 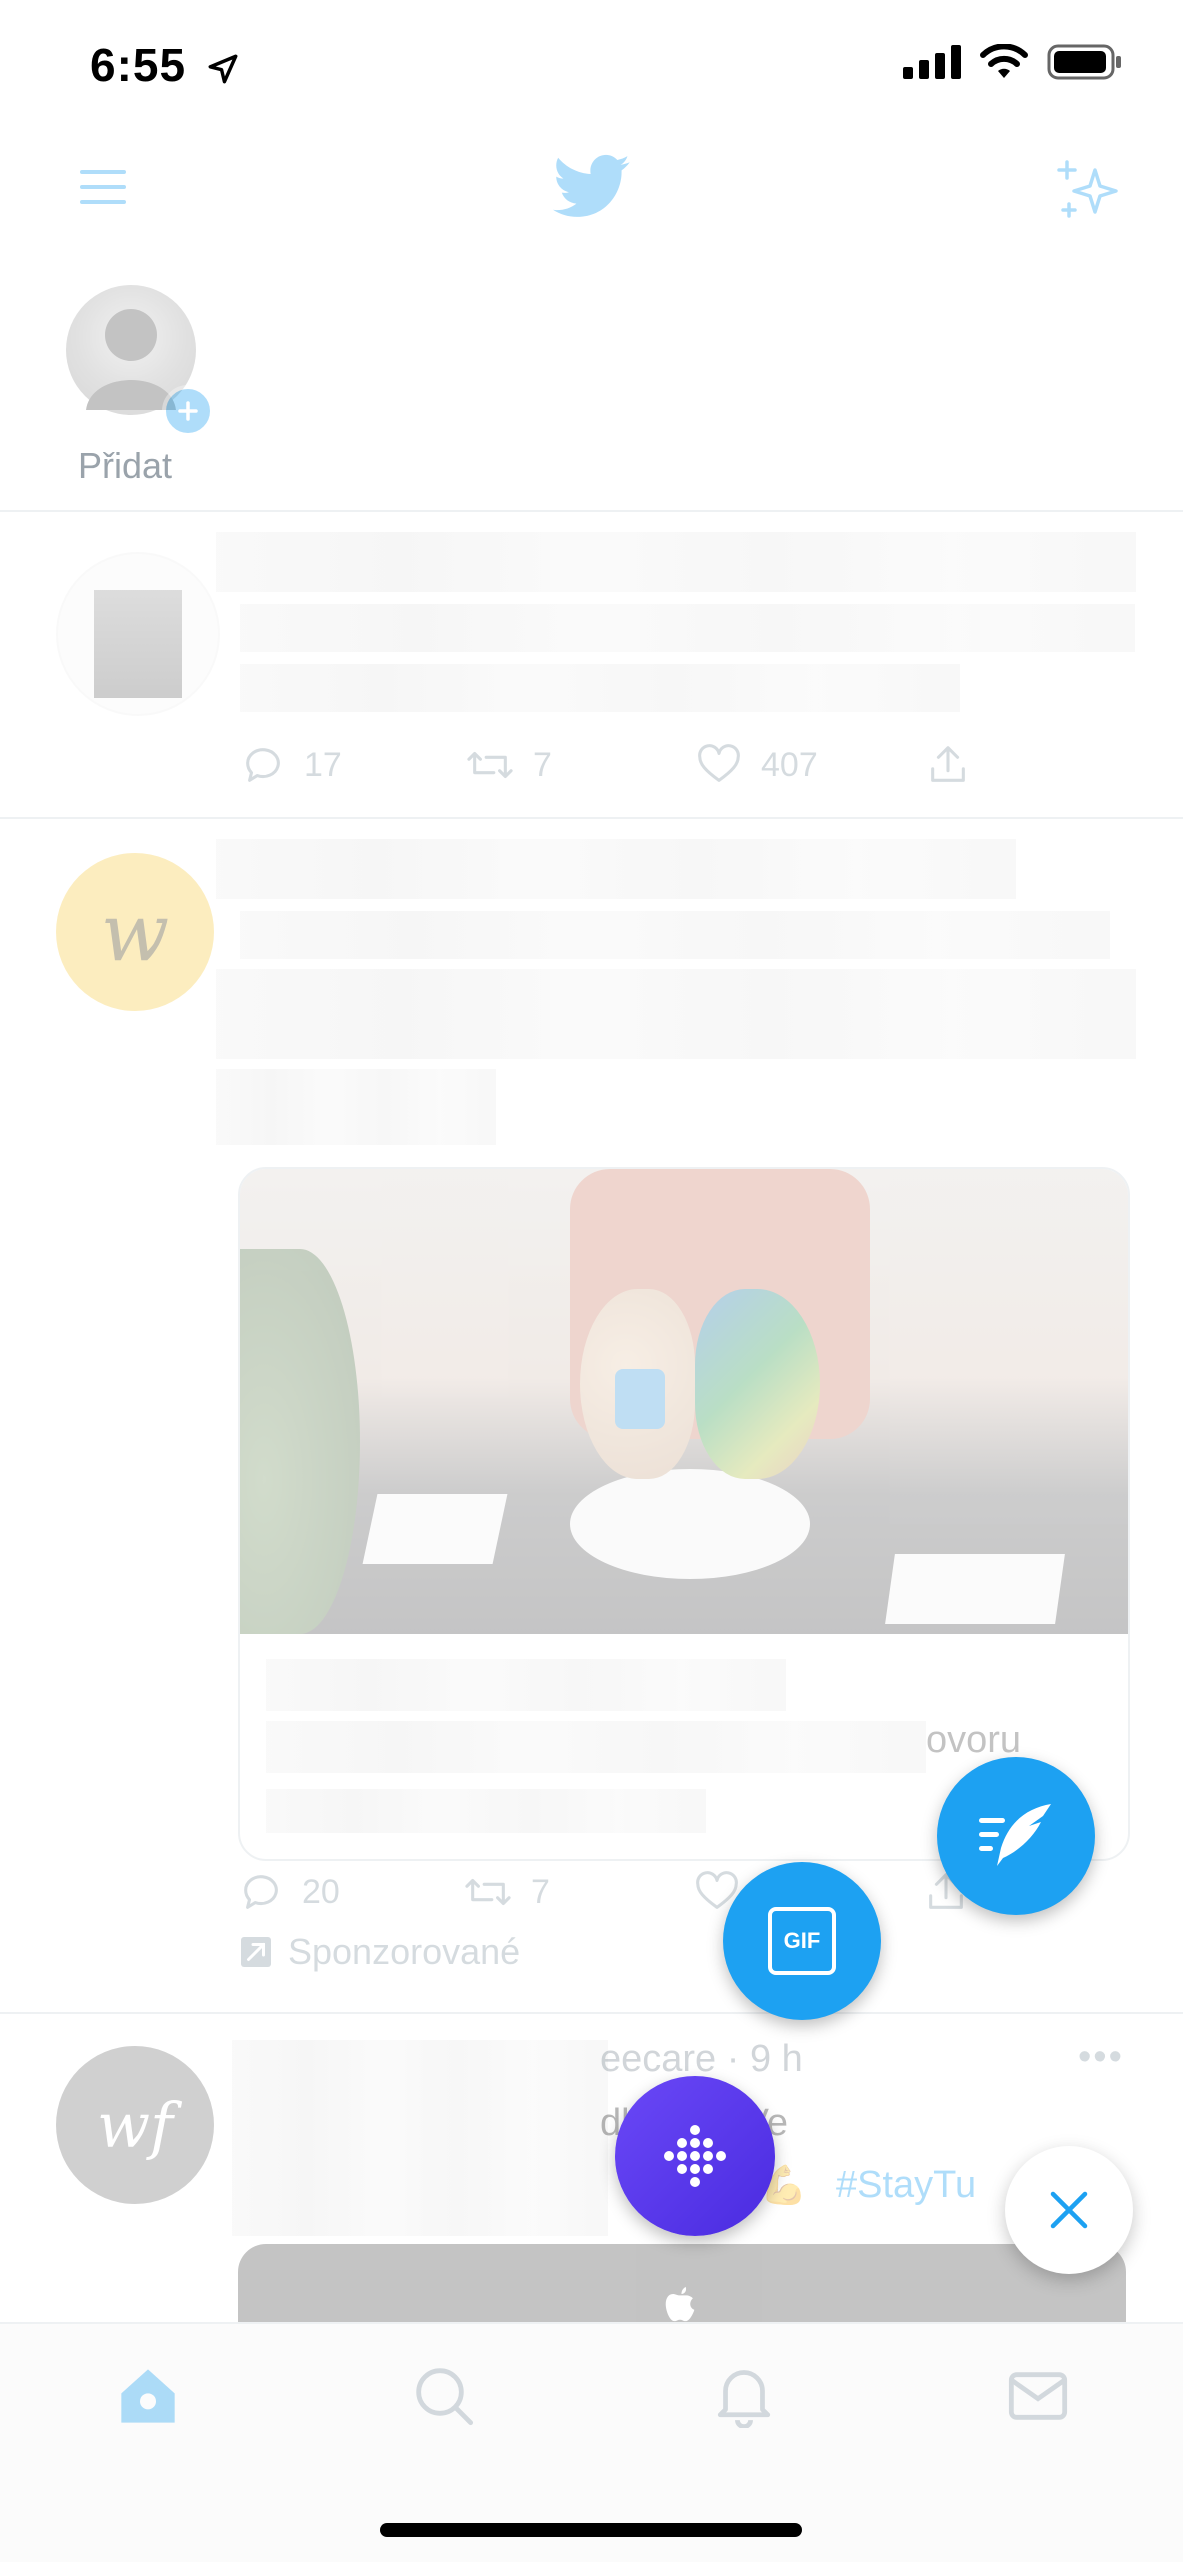 I want to click on tweet-actions: 20 7, so click(x=618, y=1892).